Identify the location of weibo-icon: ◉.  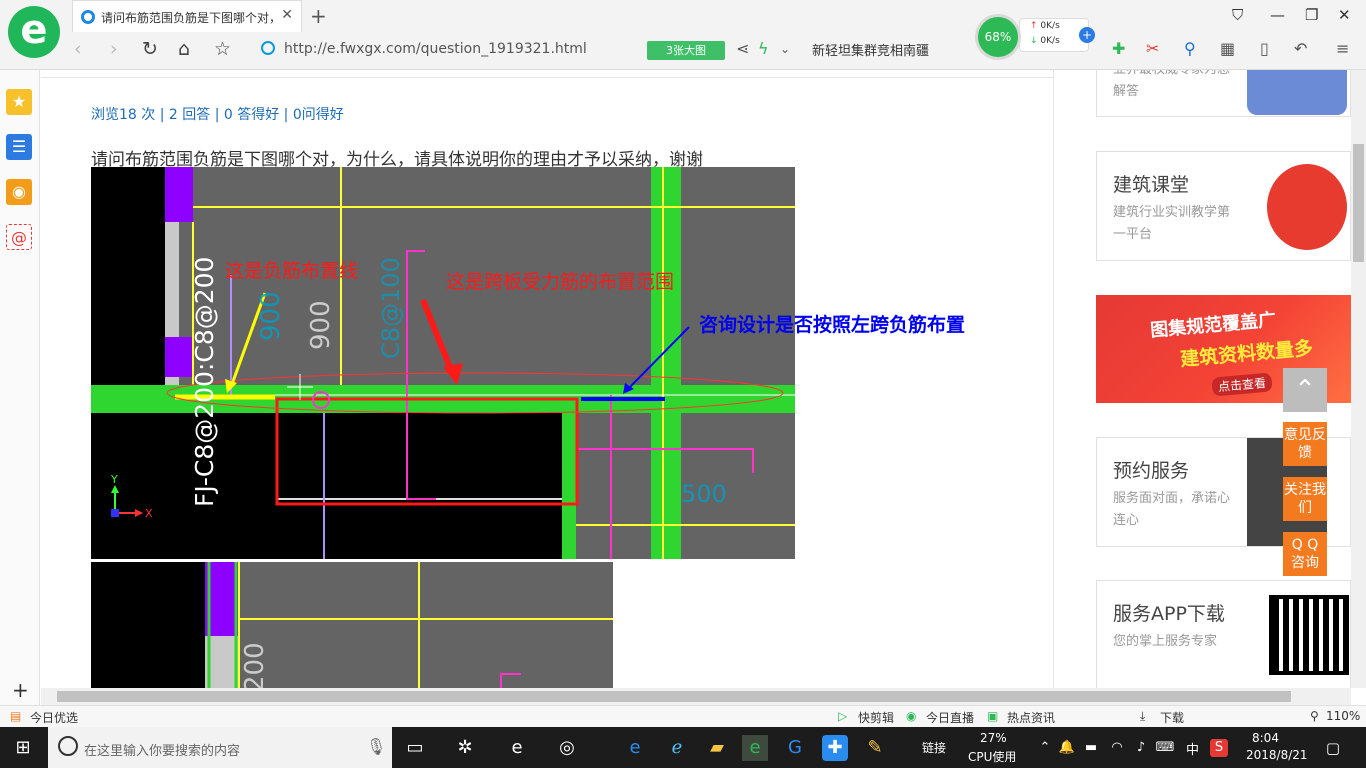
(19, 192).